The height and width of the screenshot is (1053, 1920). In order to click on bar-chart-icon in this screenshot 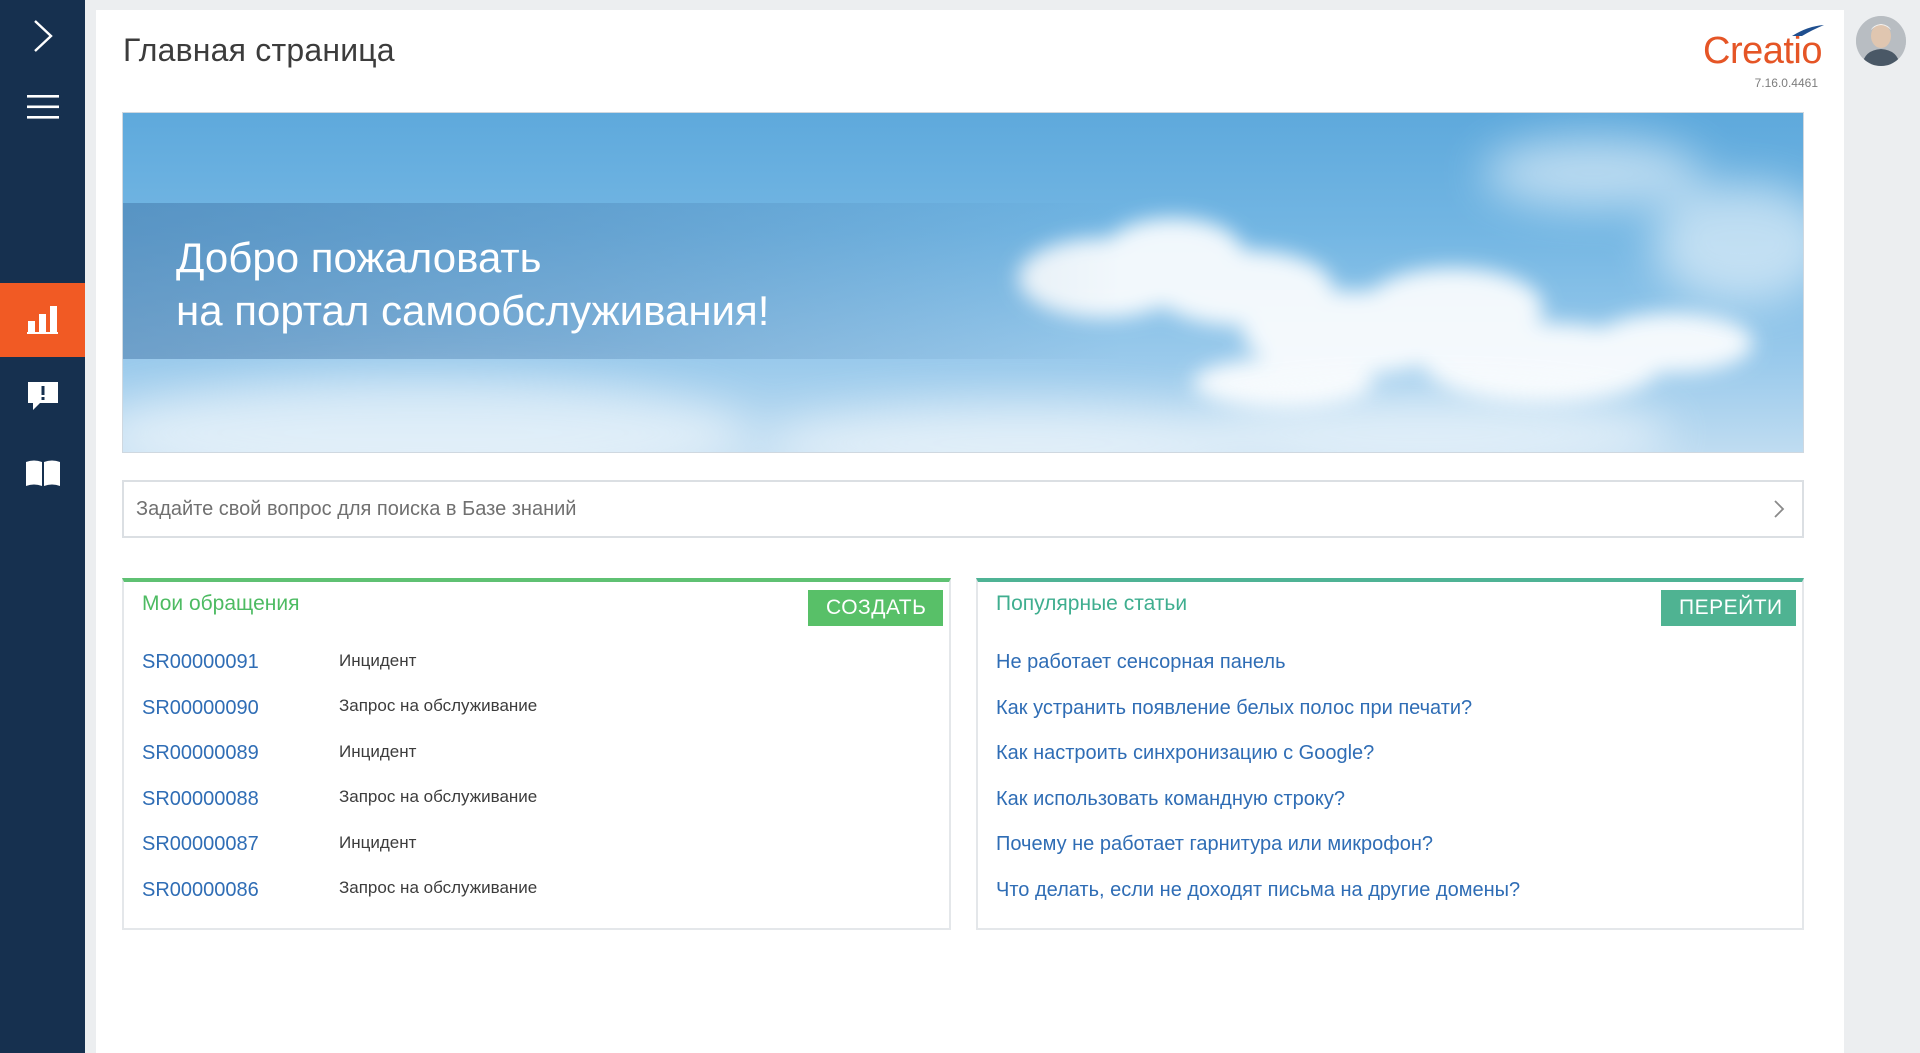, I will do `click(42, 320)`.